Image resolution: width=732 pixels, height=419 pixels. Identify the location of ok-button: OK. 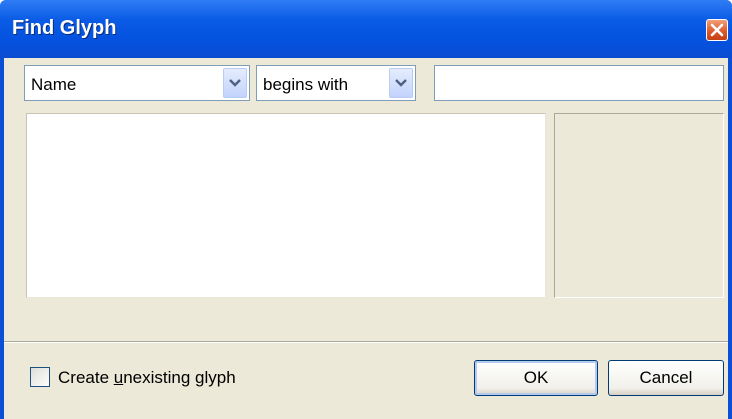
(536, 378).